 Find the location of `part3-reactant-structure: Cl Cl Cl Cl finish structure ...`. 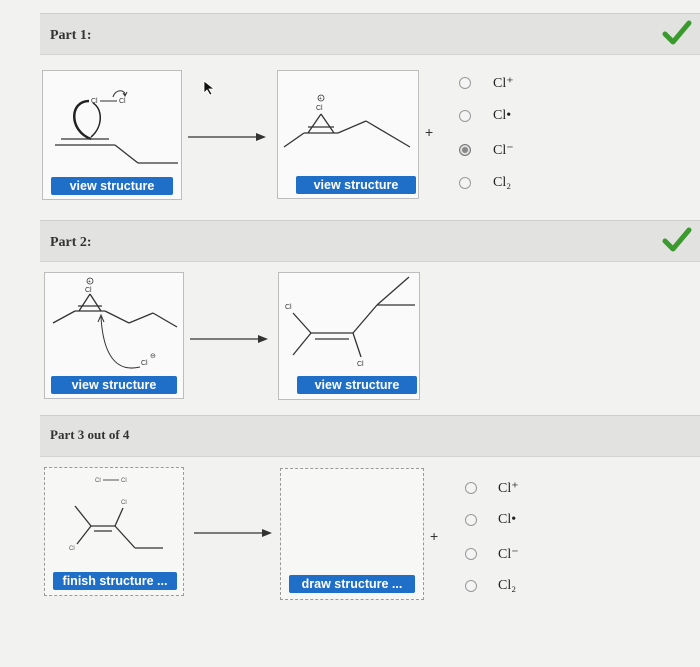

part3-reactant-structure: Cl Cl Cl Cl finish structure ... is located at coordinates (114, 531).